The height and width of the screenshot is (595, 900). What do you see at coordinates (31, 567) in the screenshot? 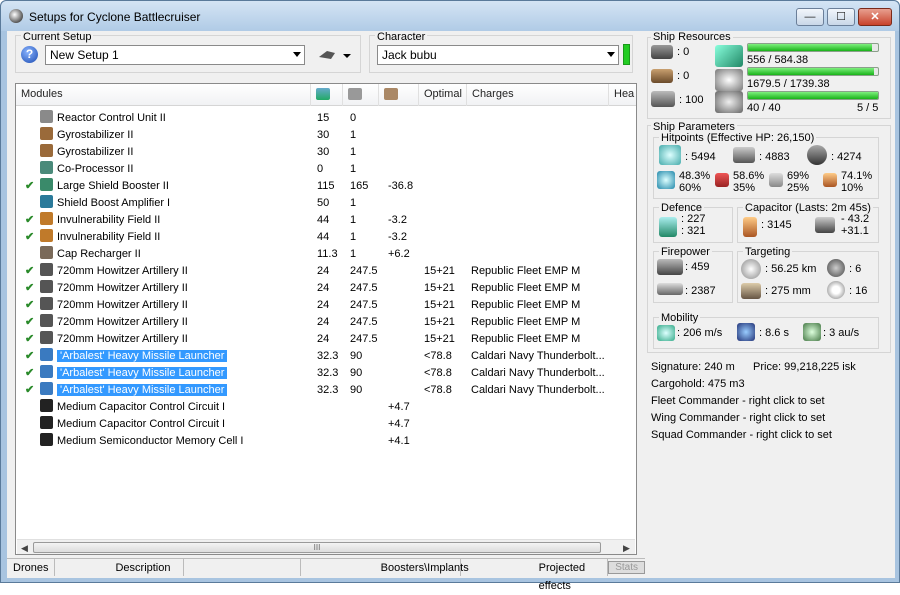
I see `tab-drones: Drones` at bounding box center [31, 567].